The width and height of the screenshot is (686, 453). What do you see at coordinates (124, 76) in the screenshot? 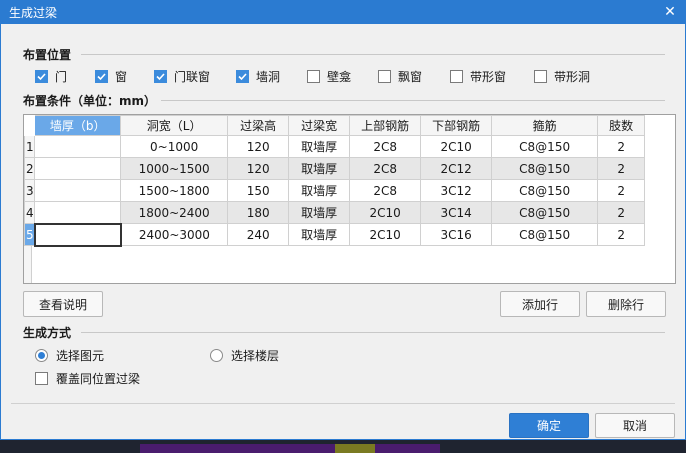
I see `placement-option-window: 窗` at bounding box center [124, 76].